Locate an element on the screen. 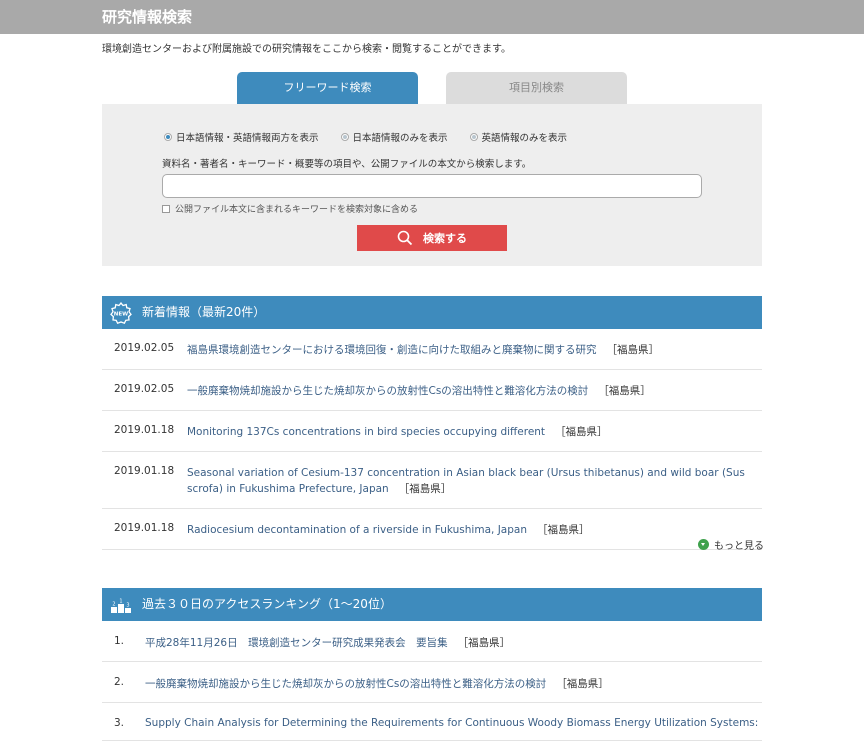 The width and height of the screenshot is (864, 741). rank-number: 1. is located at coordinates (119, 641).